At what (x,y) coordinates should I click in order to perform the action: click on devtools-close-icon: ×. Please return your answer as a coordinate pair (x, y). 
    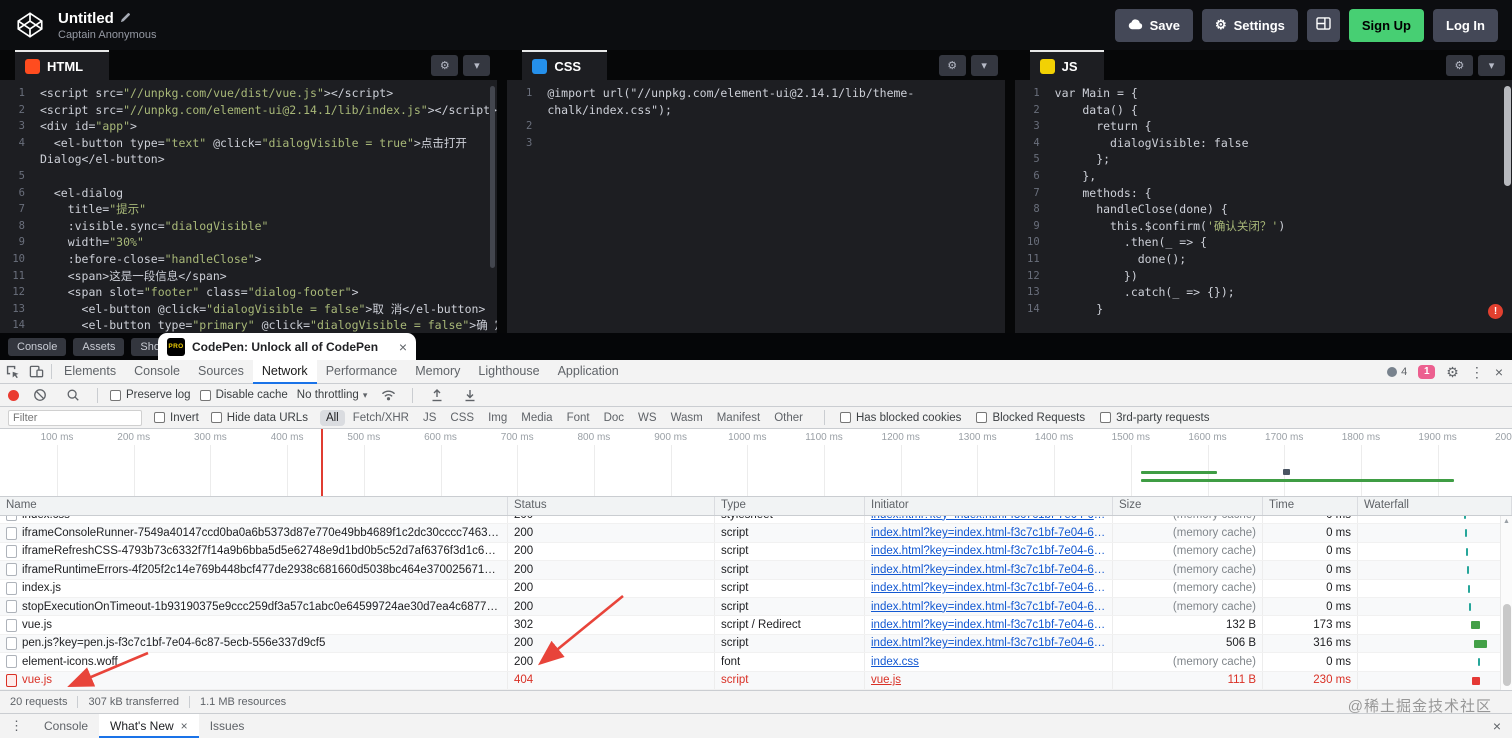
    Looking at the image, I should click on (1499, 372).